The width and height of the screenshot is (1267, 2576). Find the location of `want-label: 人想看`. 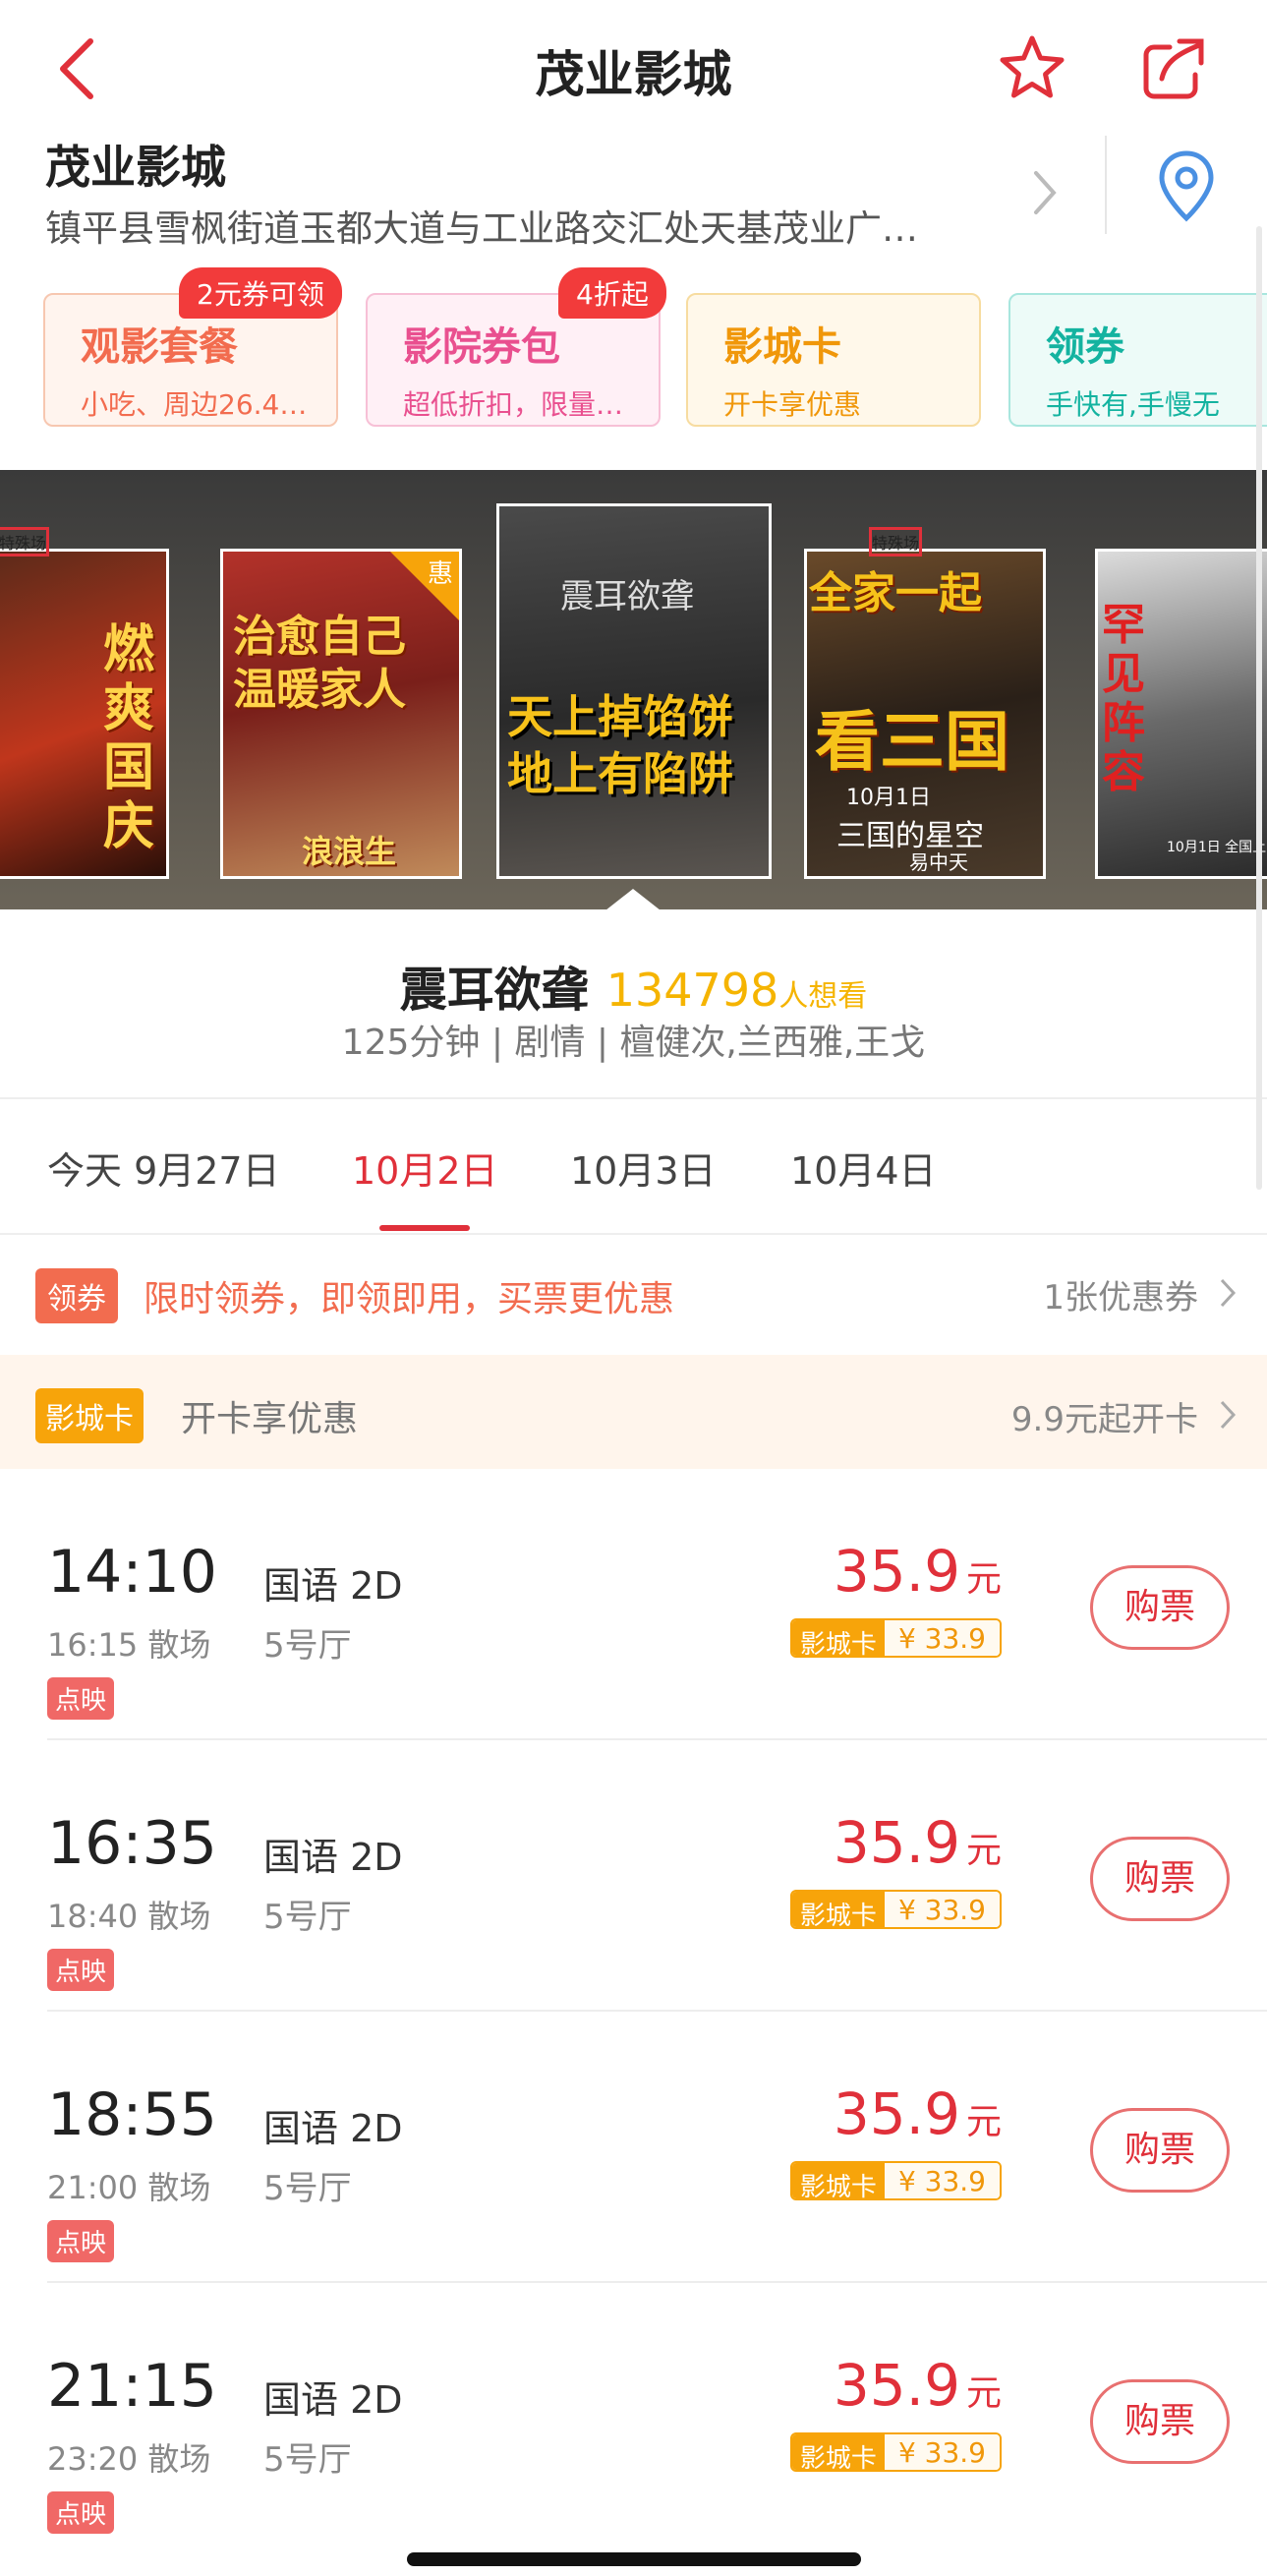

want-label: 人想看 is located at coordinates (823, 996).